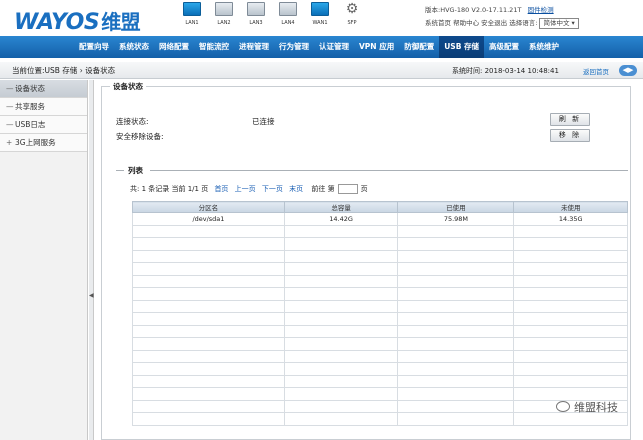  What do you see at coordinates (364, 189) in the screenshot?
I see `goto-suffix: 页` at bounding box center [364, 189].